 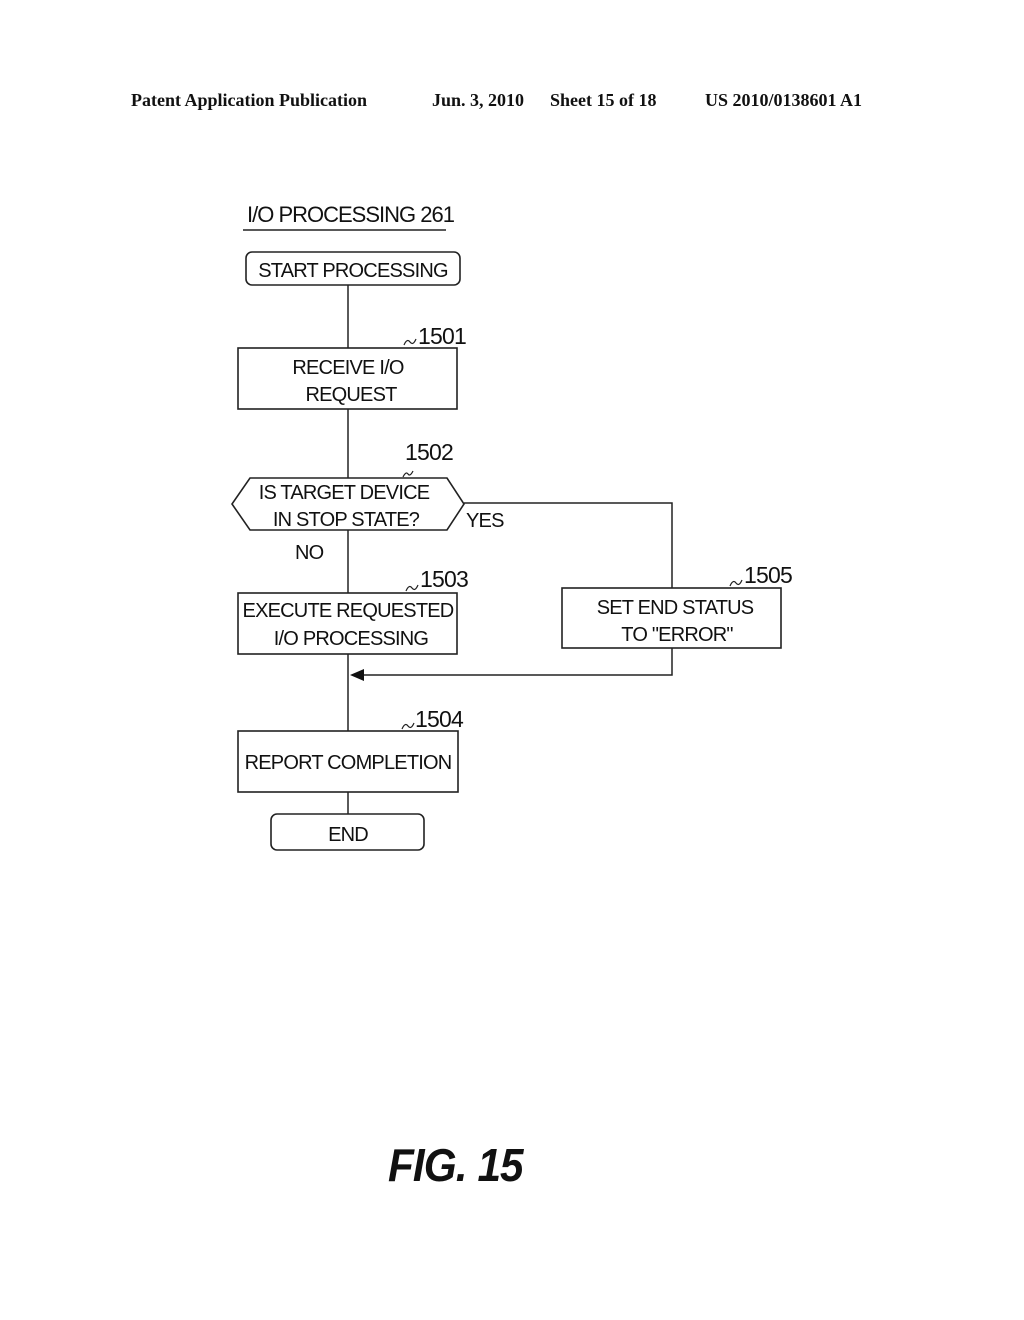 I want to click on step-1501-line-2: REQUEST, so click(x=351, y=395).